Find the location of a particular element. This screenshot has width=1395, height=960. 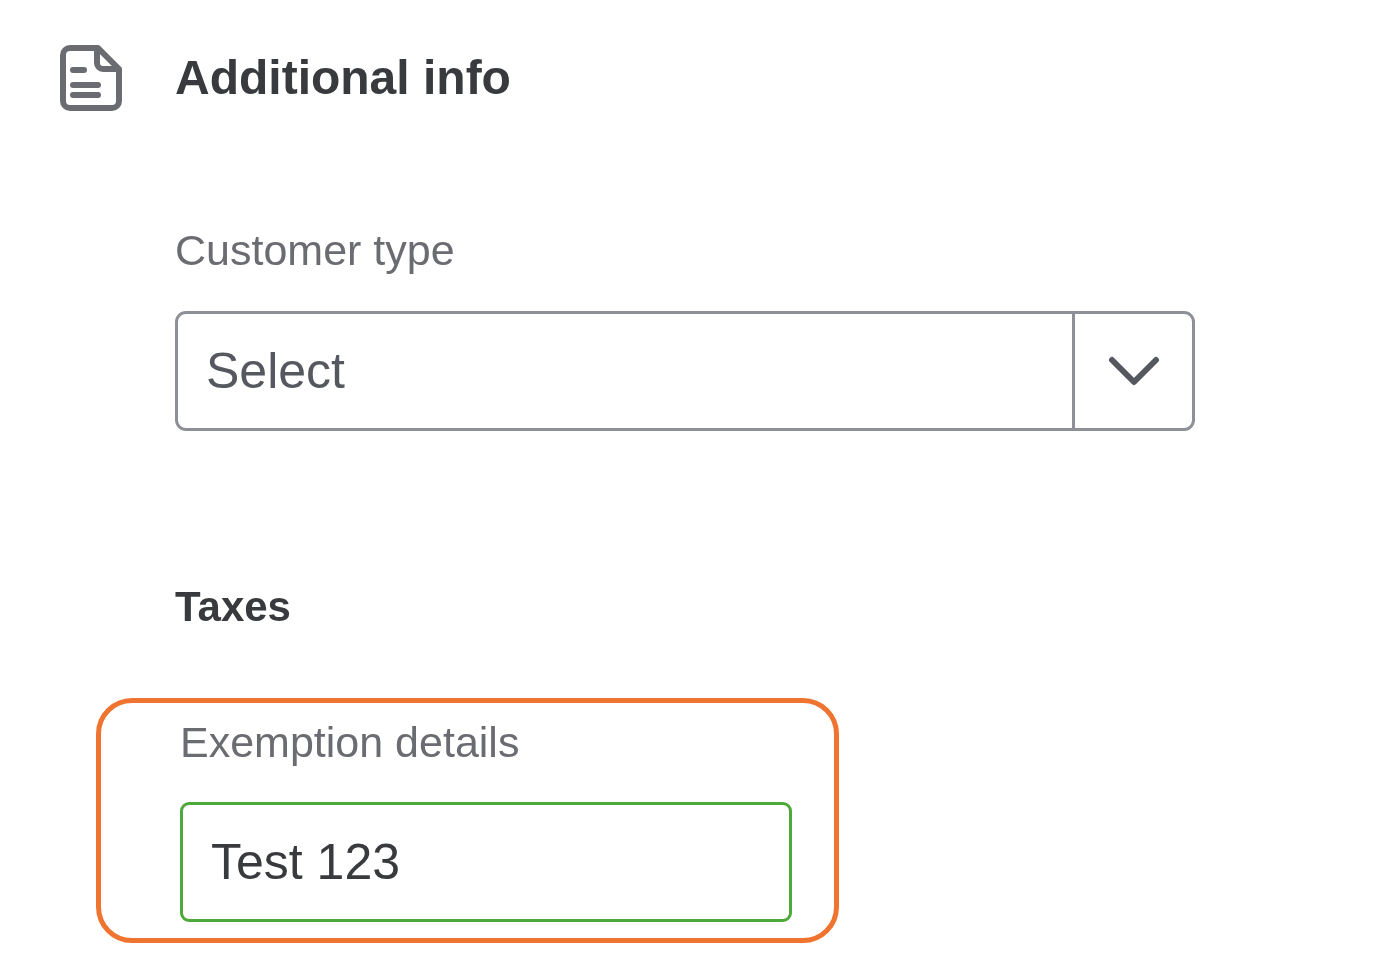

document-icon is located at coordinates (91, 78).